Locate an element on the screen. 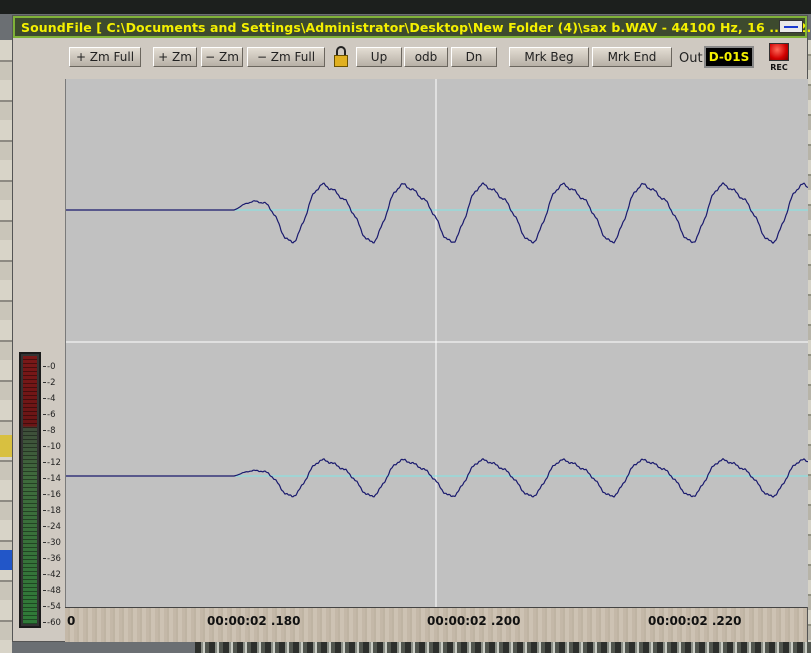  meter-scale-label: -6 is located at coordinates (49, 415).